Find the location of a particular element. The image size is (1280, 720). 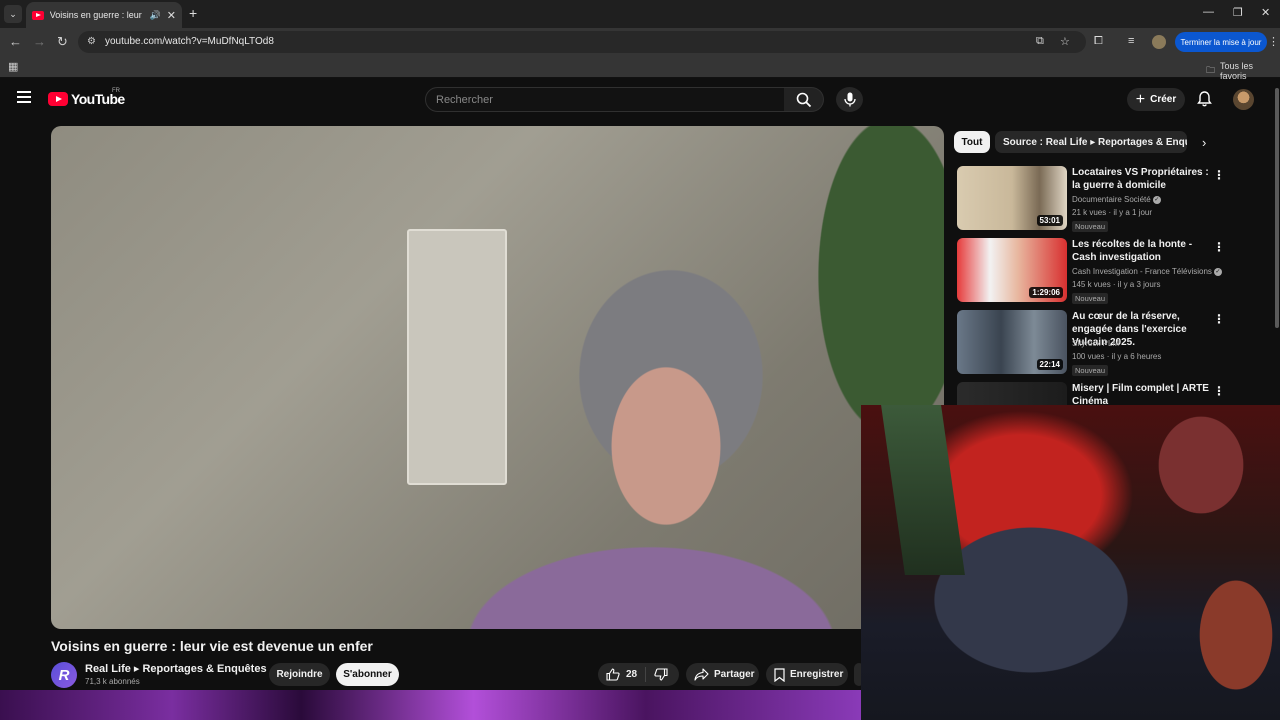

recommendation-meta: 21 k vues · il y a 1 jour is located at coordinates (1112, 212).